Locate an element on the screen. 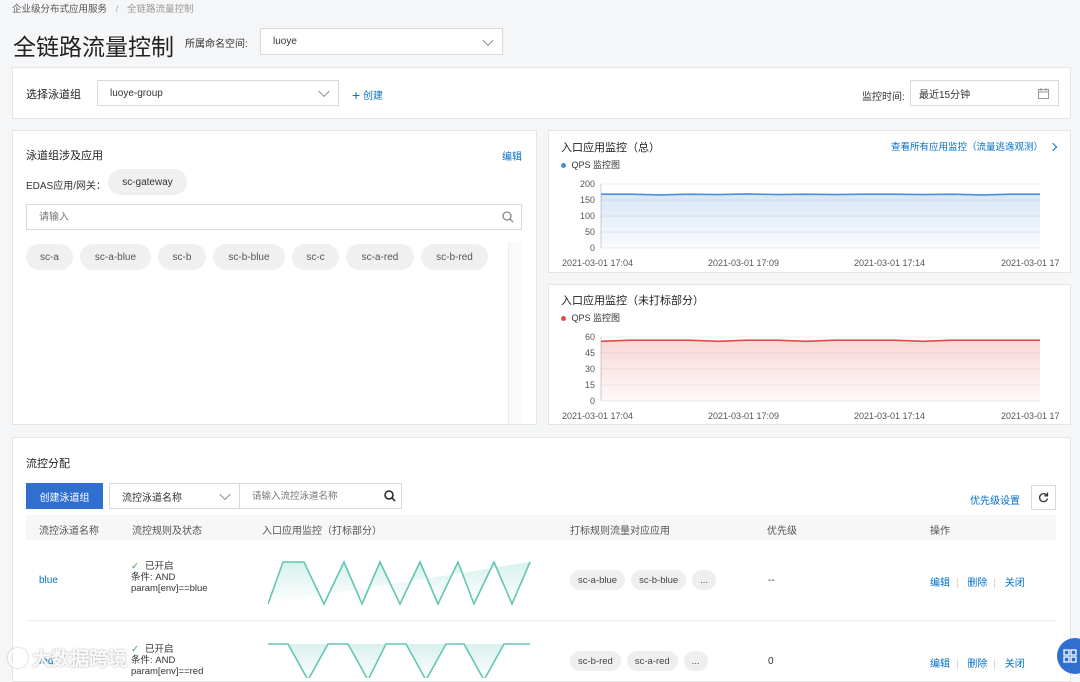  column-header: 打标规则流量对应应用 is located at coordinates (620, 531).